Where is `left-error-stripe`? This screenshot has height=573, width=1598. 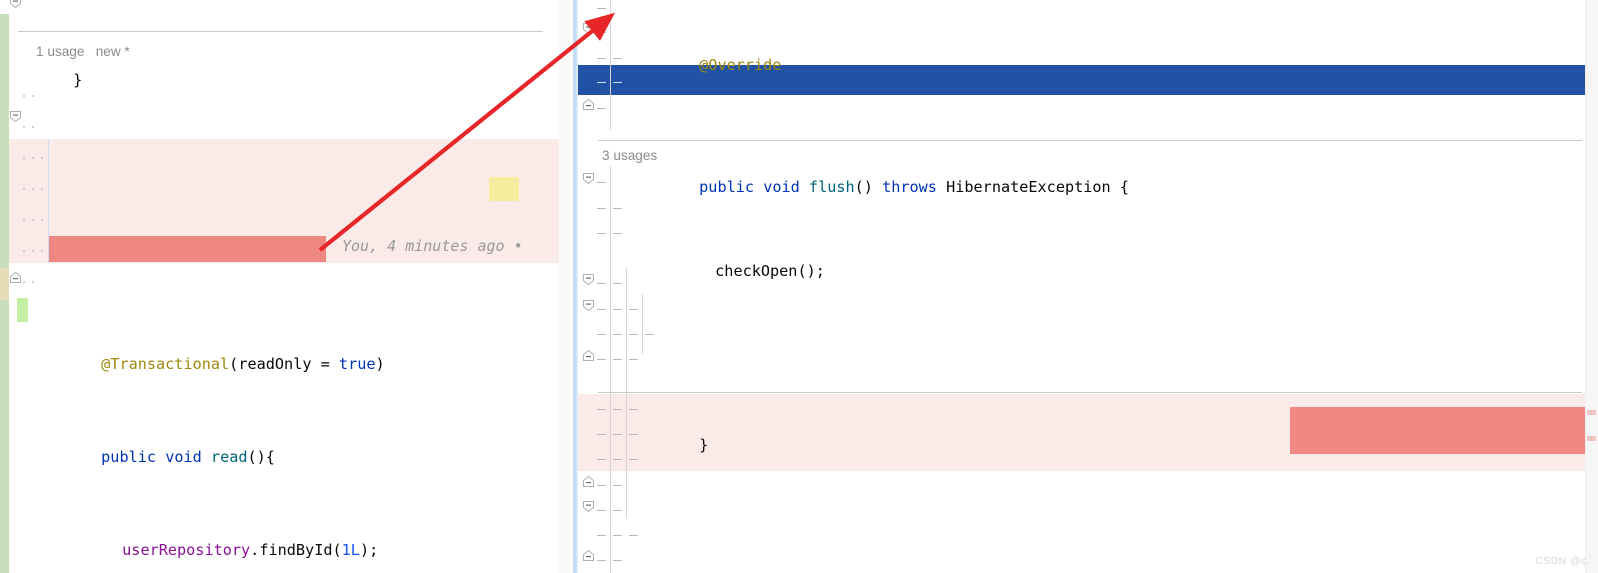 left-error-stripe is located at coordinates (566, 286).